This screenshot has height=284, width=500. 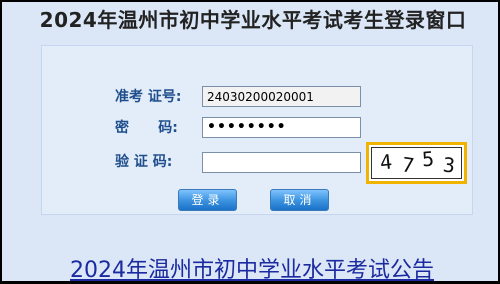 I want to click on captcha-digit: 4, so click(x=386, y=162).